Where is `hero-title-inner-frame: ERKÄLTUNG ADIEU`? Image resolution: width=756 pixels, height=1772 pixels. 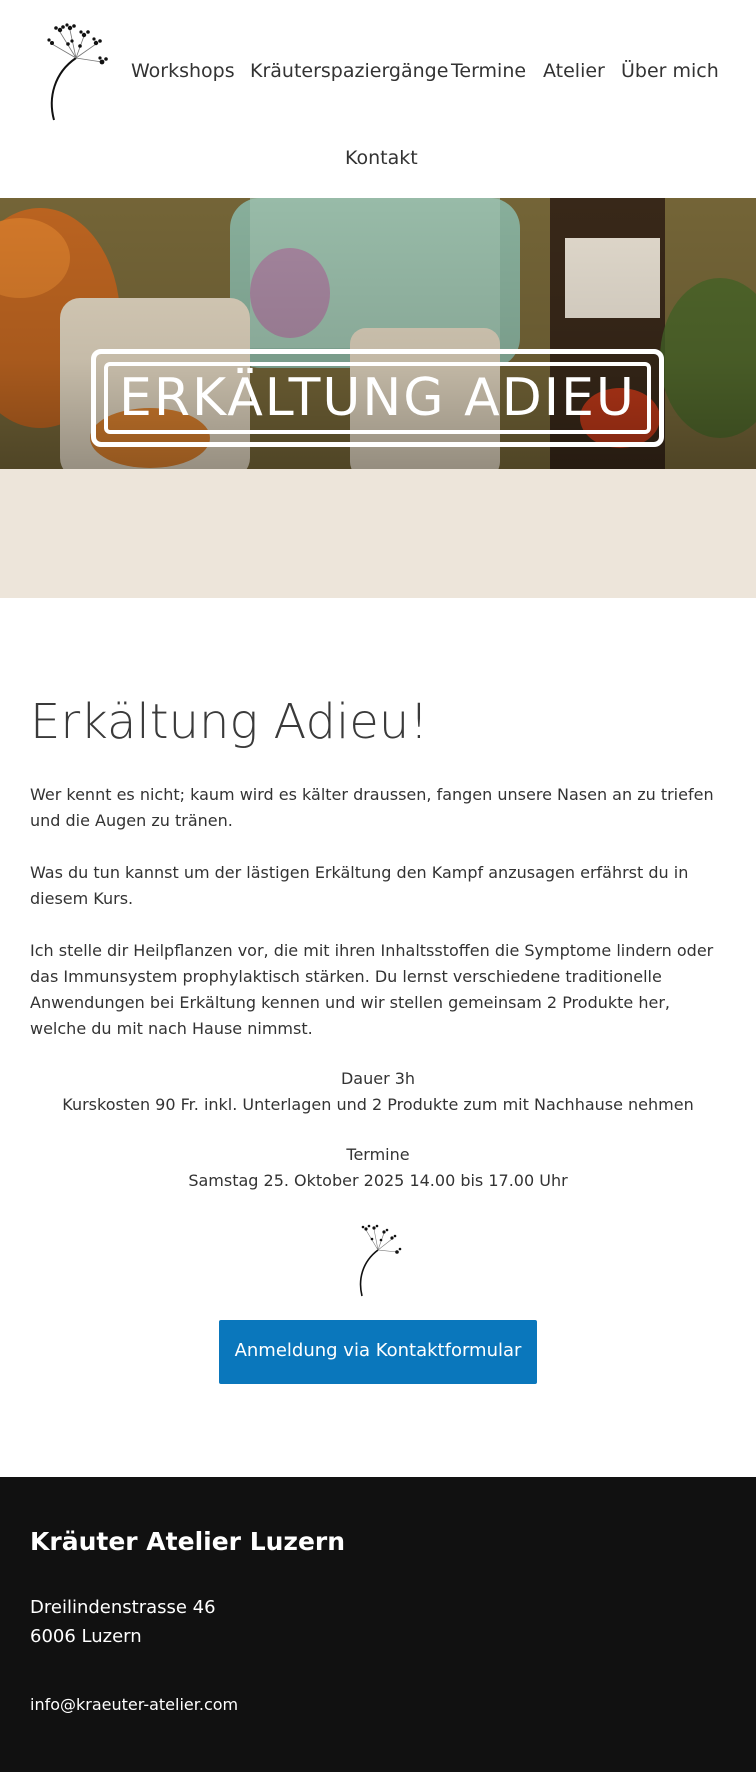 hero-title-inner-frame: ERKÄLTUNG ADIEU is located at coordinates (377, 398).